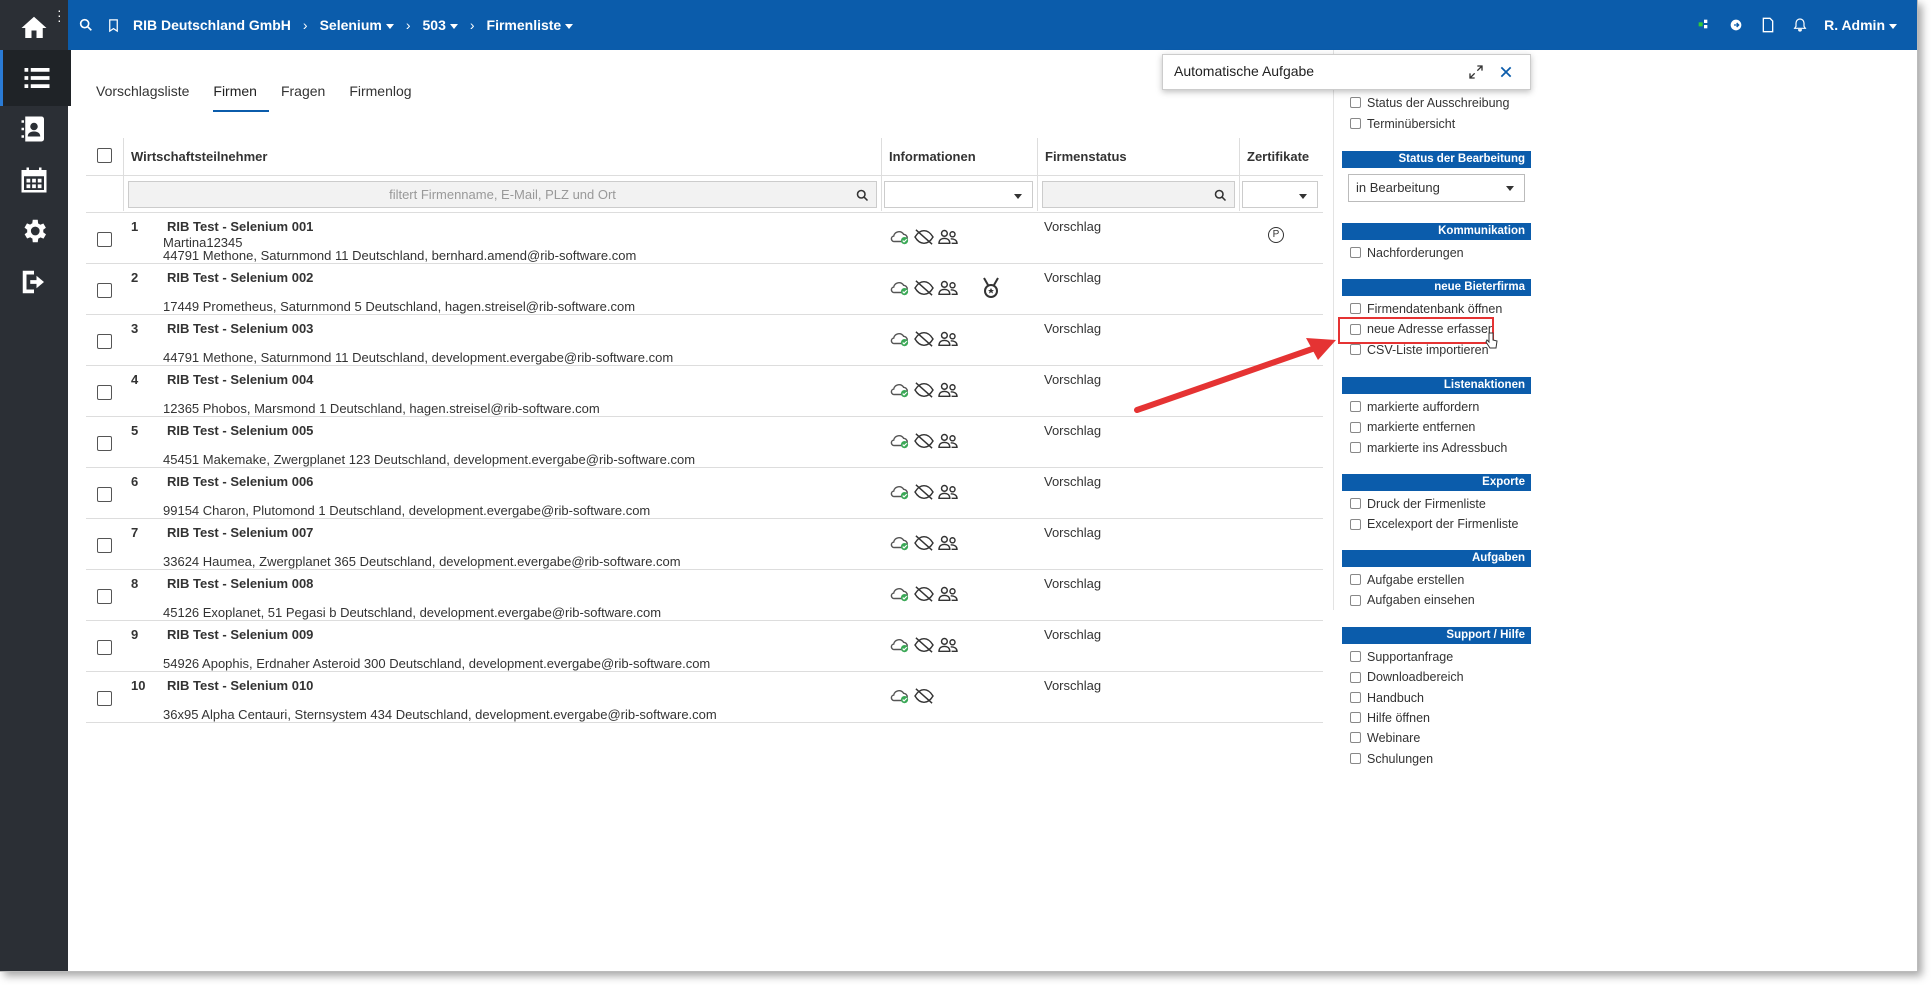 This screenshot has height=985, width=1931. What do you see at coordinates (1235, 375) in the screenshot?
I see `annotation-arrow` at bounding box center [1235, 375].